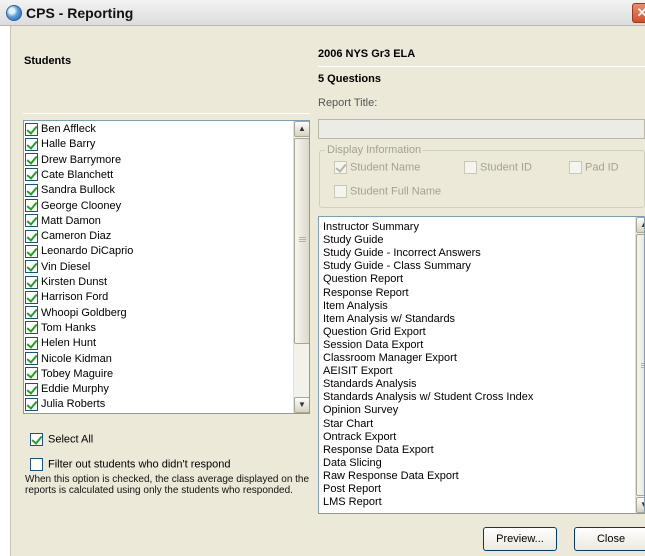 The height and width of the screenshot is (556, 645). What do you see at coordinates (391, 476) in the screenshot?
I see `report-item: Raw Response Data Export` at bounding box center [391, 476].